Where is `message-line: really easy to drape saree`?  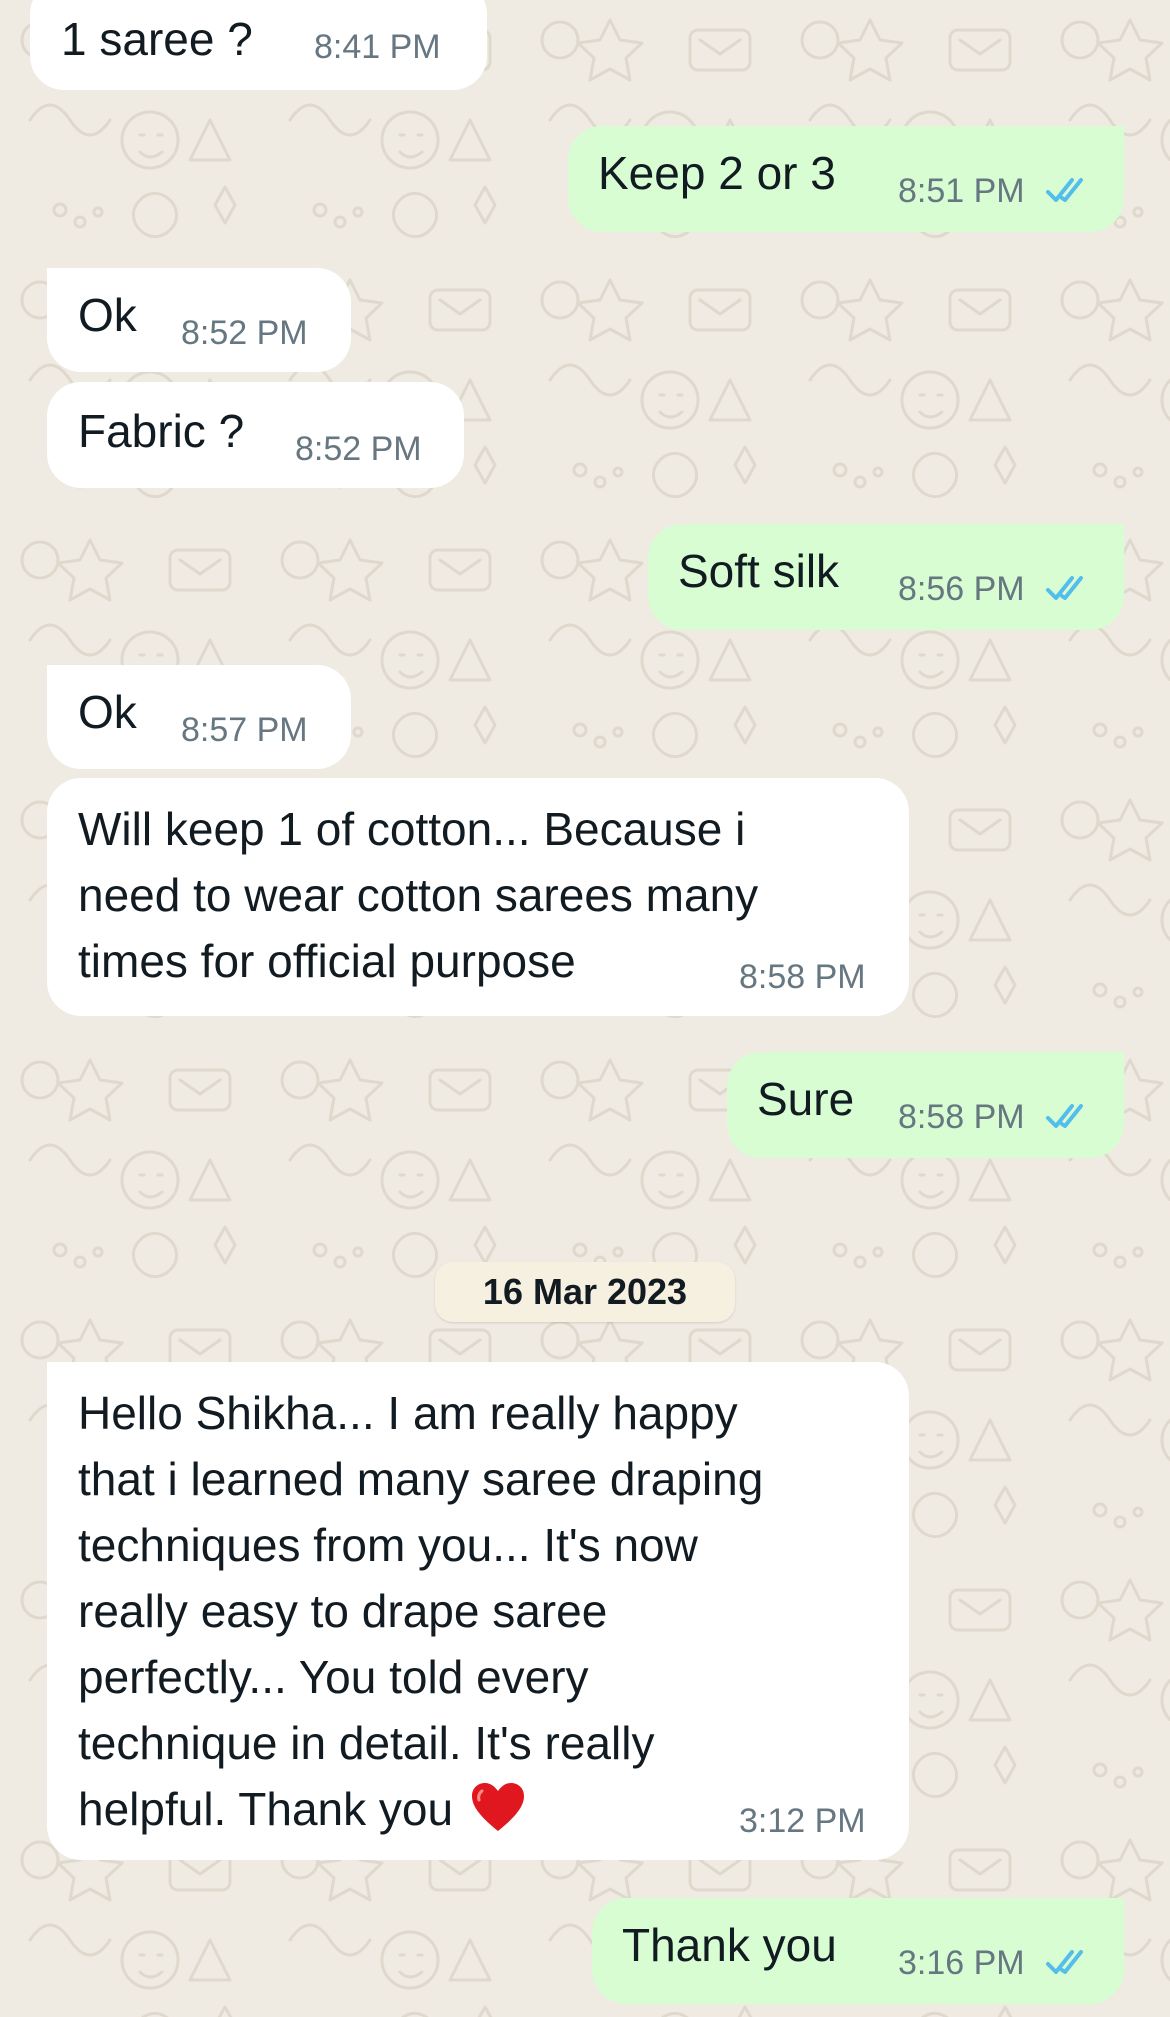
message-line: really easy to drape saree is located at coordinates (343, 1611).